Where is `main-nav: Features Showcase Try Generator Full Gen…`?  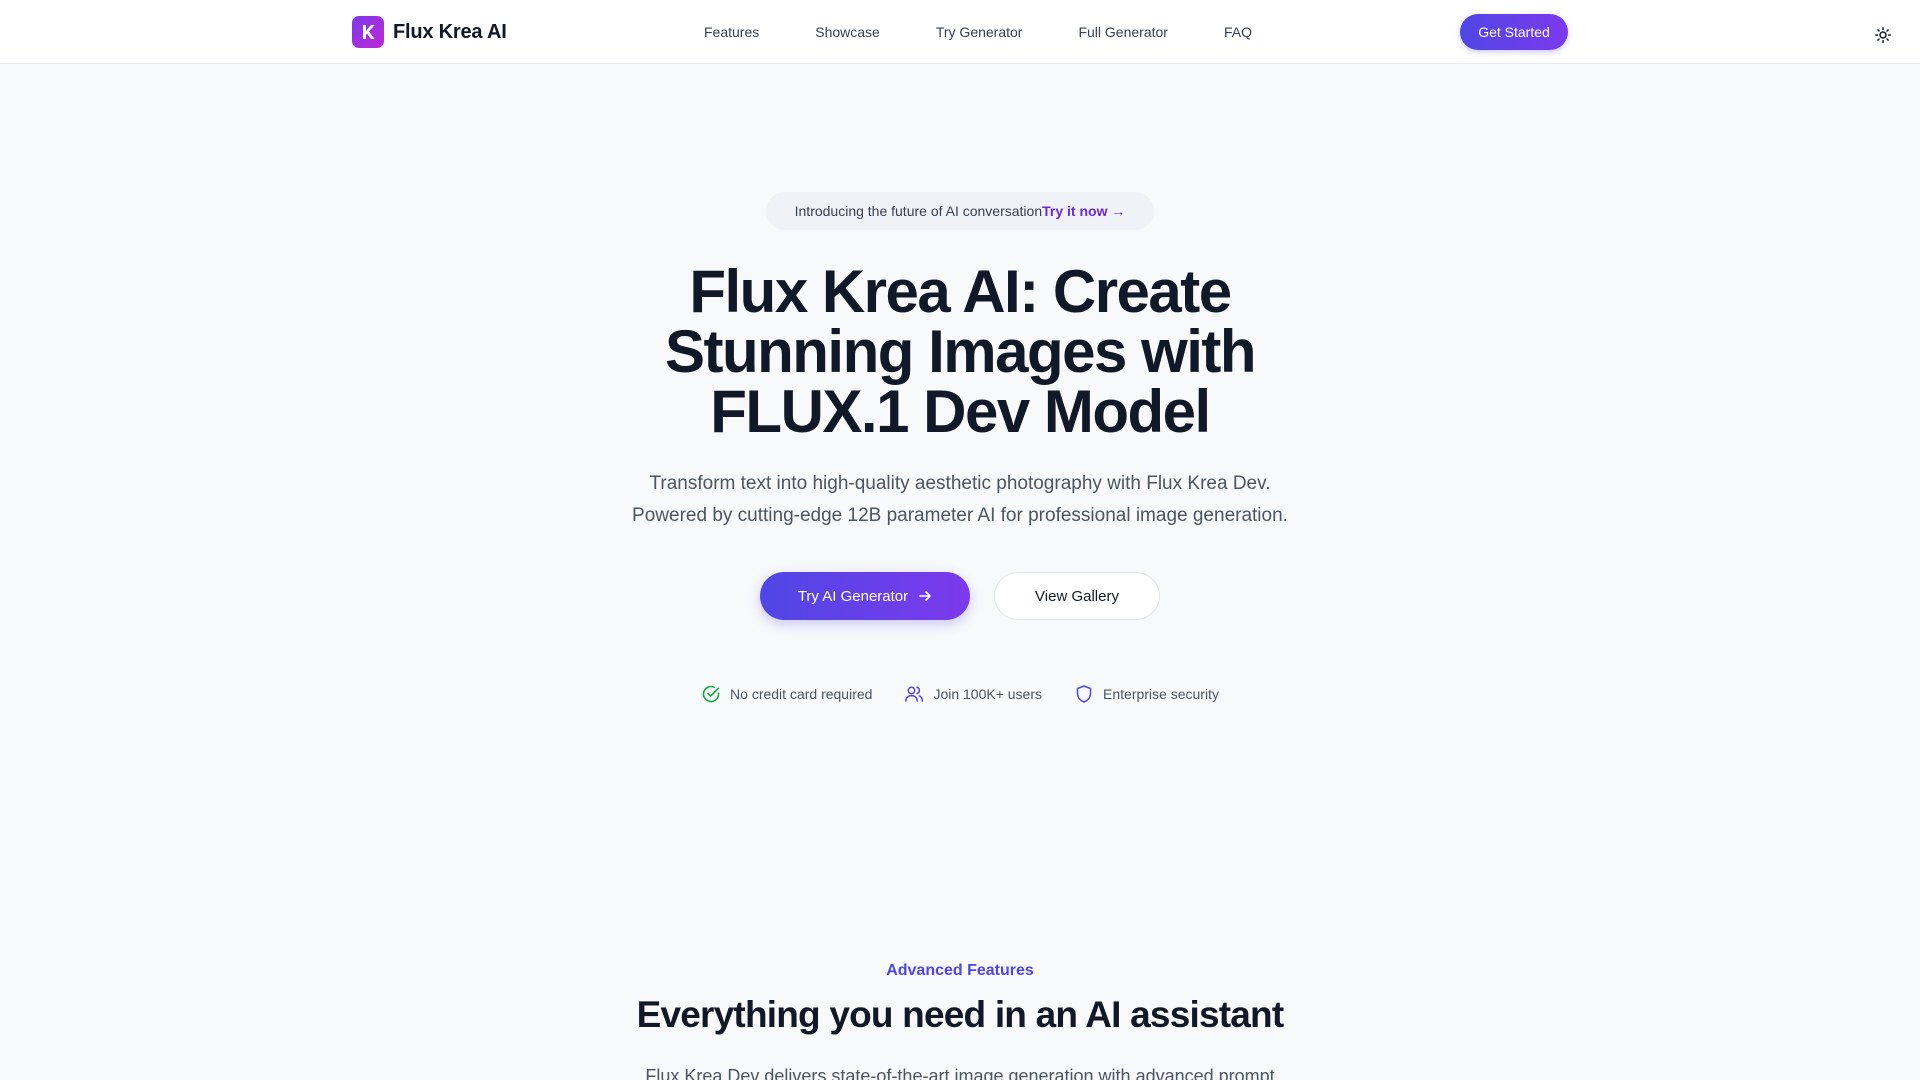
main-nav: Features Showcase Try Generator Full Gen… is located at coordinates (978, 32).